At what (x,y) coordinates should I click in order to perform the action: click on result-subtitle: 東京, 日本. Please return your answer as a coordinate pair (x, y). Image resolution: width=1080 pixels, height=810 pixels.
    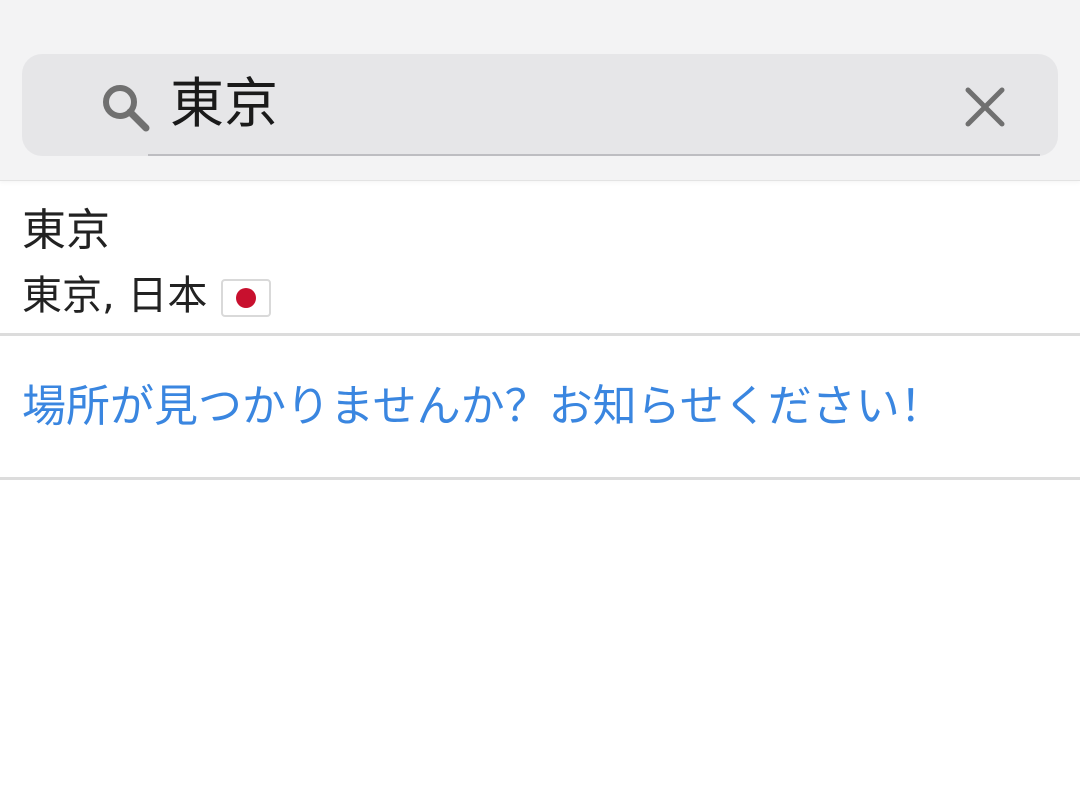
    Looking at the image, I should click on (147, 296).